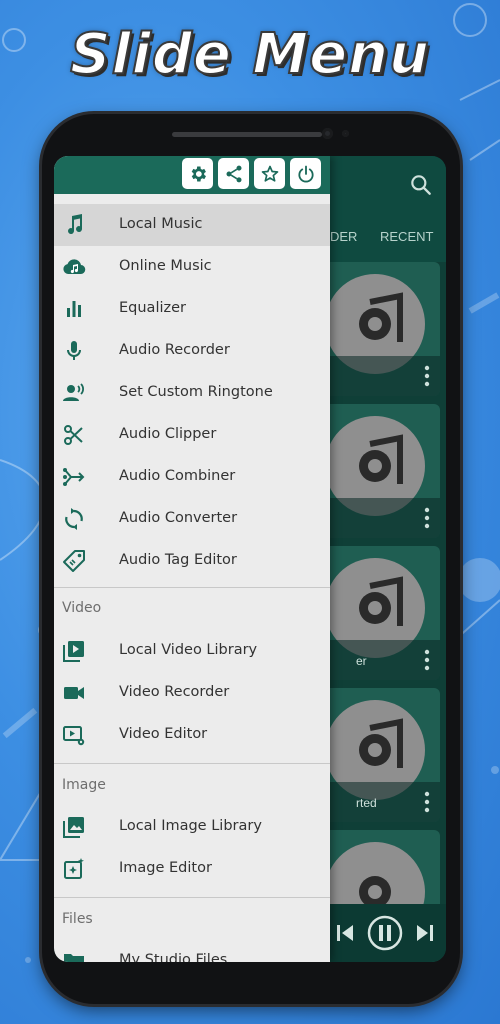  Describe the element at coordinates (366, 803) in the screenshot. I see `album-caption-text: rted` at that location.